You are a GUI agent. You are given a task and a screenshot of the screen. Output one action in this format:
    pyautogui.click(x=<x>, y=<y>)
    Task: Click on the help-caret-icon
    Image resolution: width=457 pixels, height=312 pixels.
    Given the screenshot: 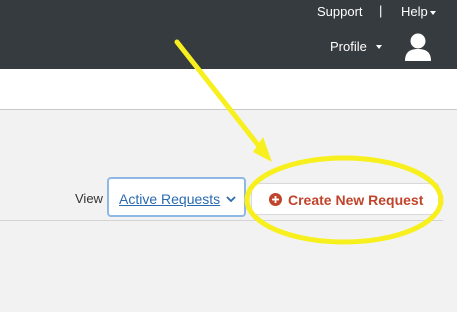 What is the action you would take?
    pyautogui.click(x=433, y=13)
    